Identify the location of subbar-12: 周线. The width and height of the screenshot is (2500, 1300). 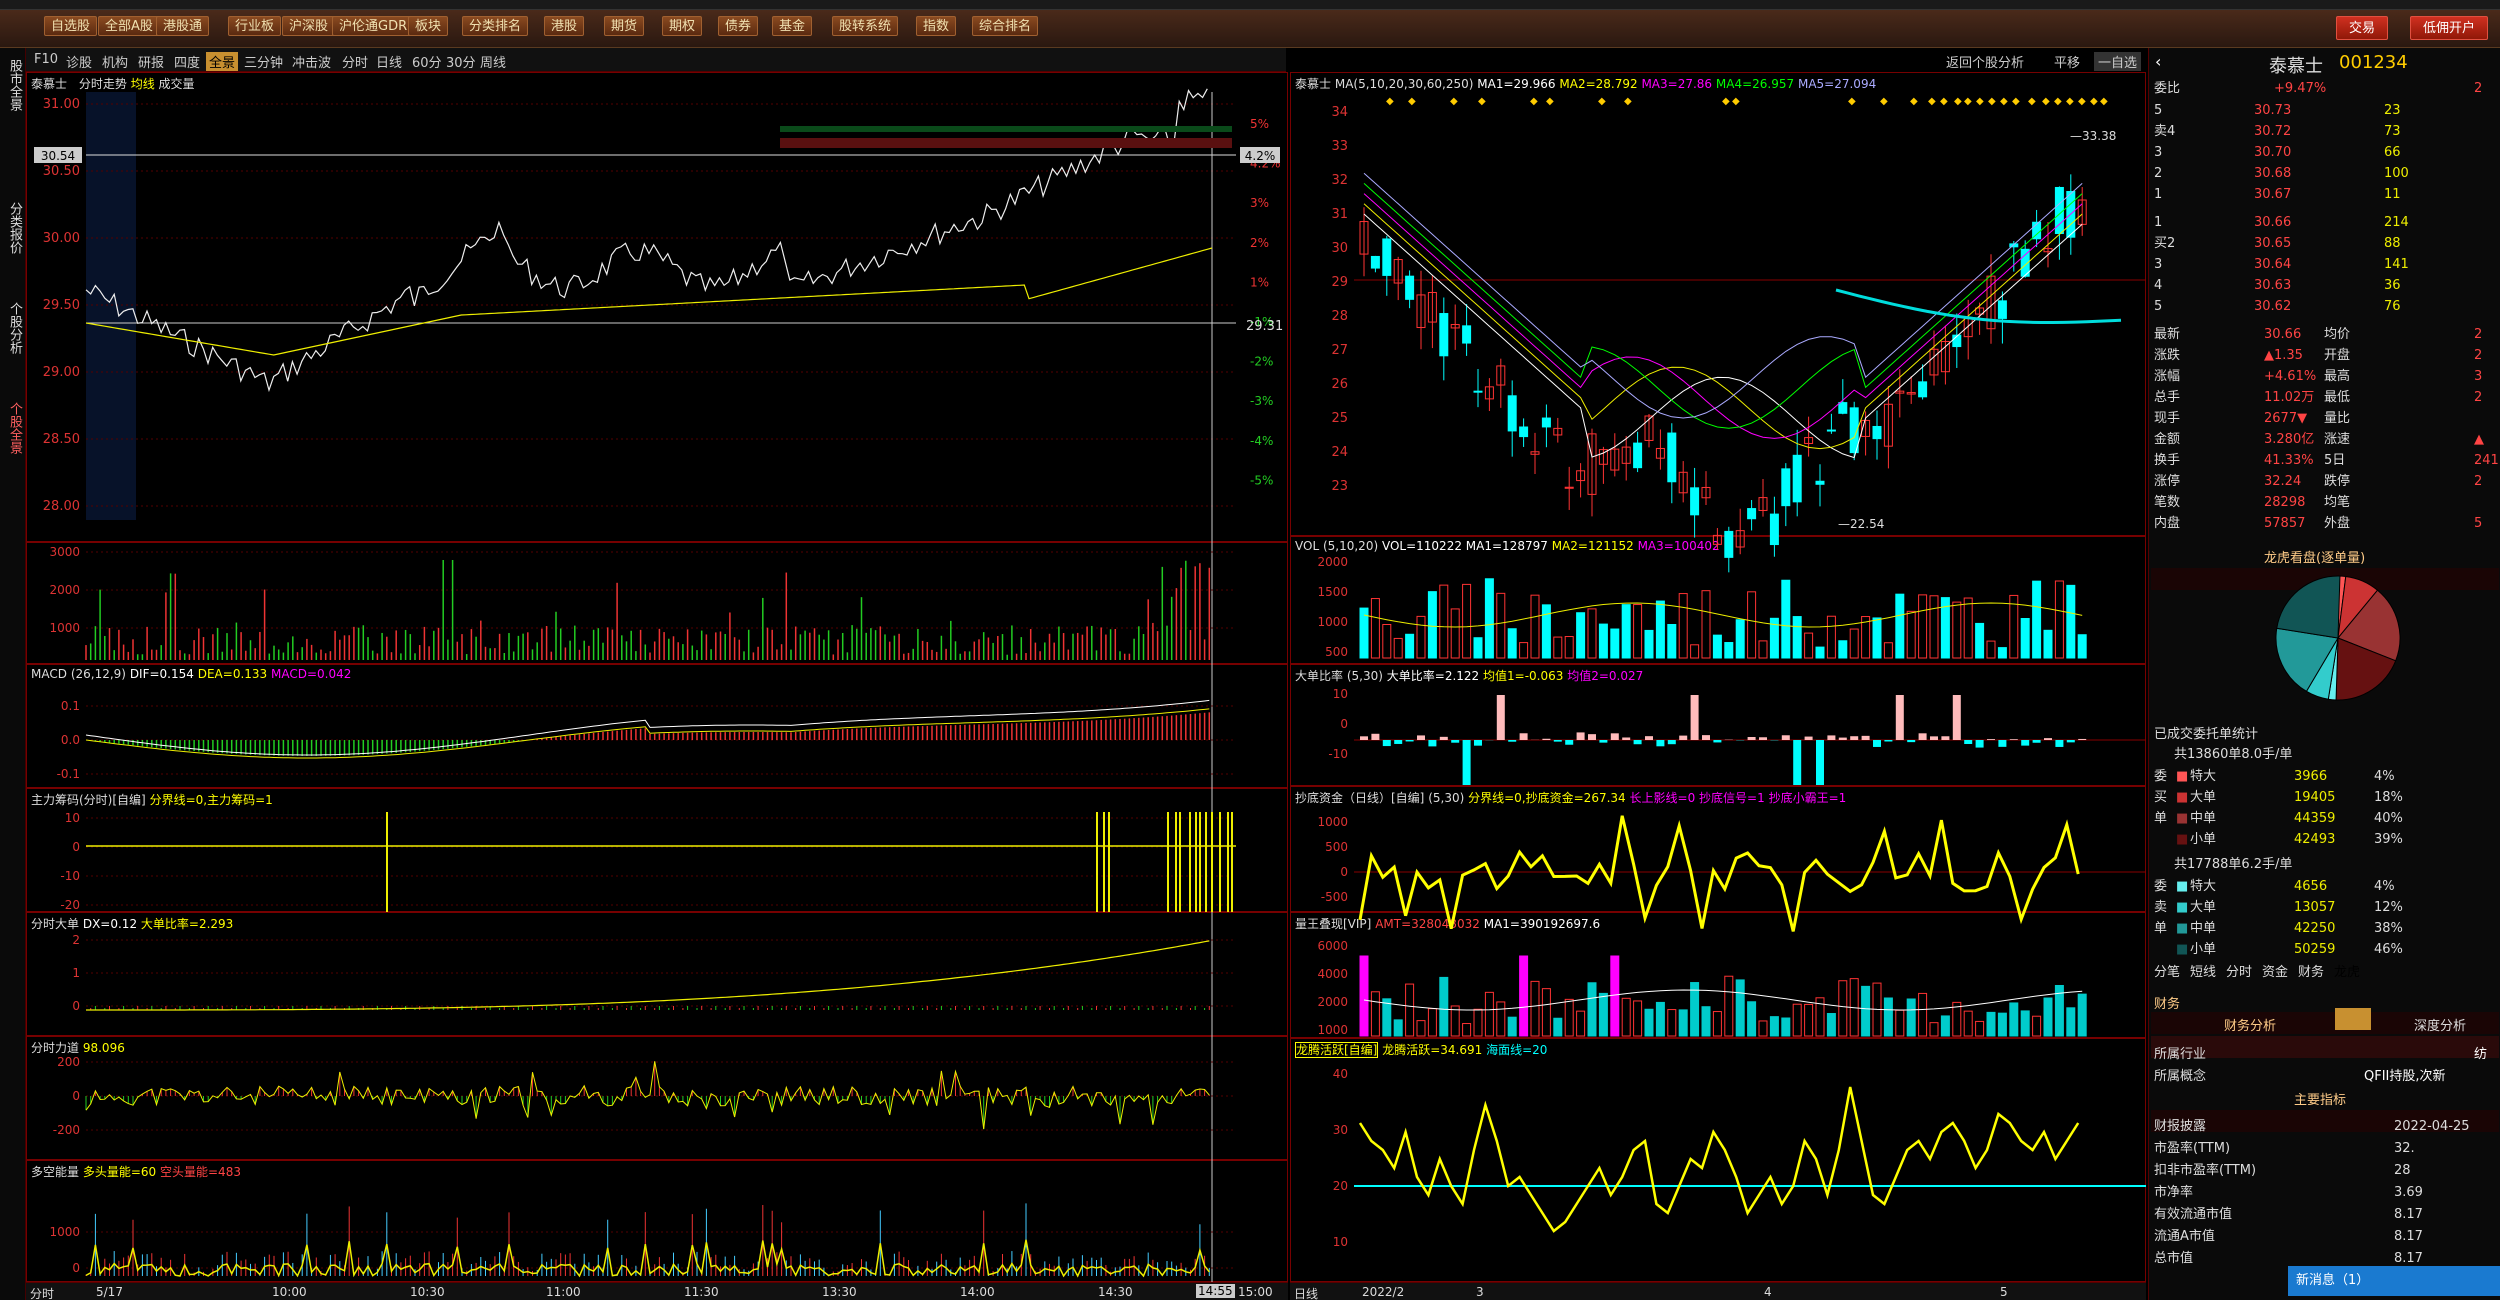
(493, 61).